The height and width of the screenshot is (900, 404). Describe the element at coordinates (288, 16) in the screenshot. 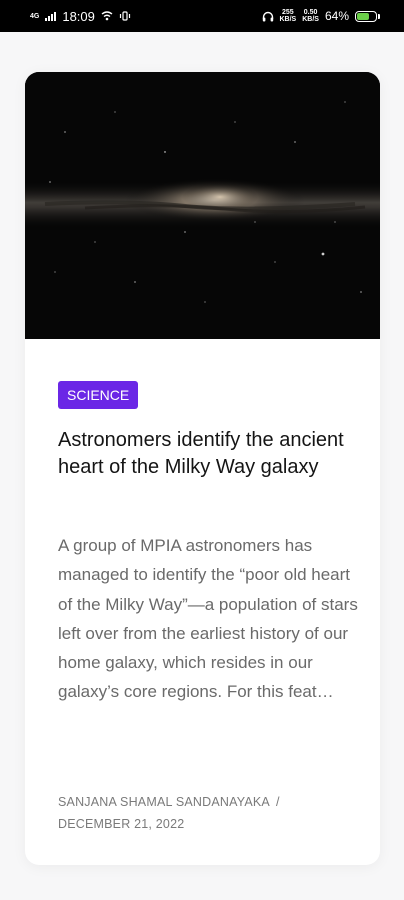

I see `net-speed: 255 KB/S` at that location.